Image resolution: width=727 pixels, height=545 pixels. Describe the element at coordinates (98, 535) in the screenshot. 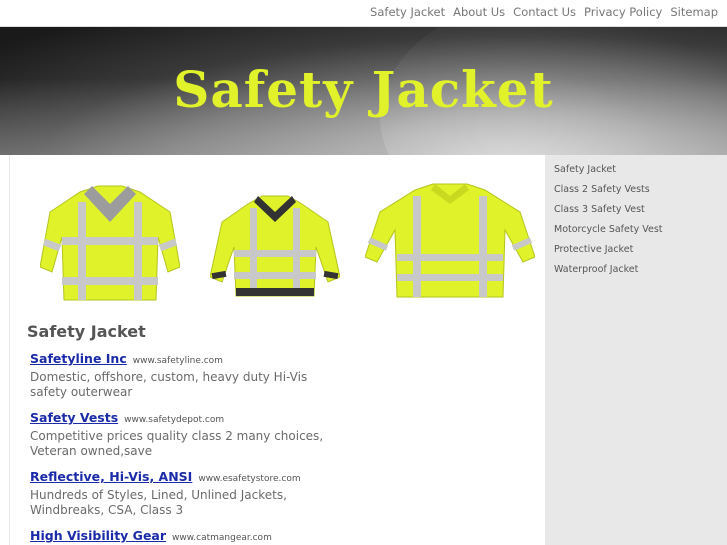

I see `ad-title-link: High Visibility Gear` at that location.